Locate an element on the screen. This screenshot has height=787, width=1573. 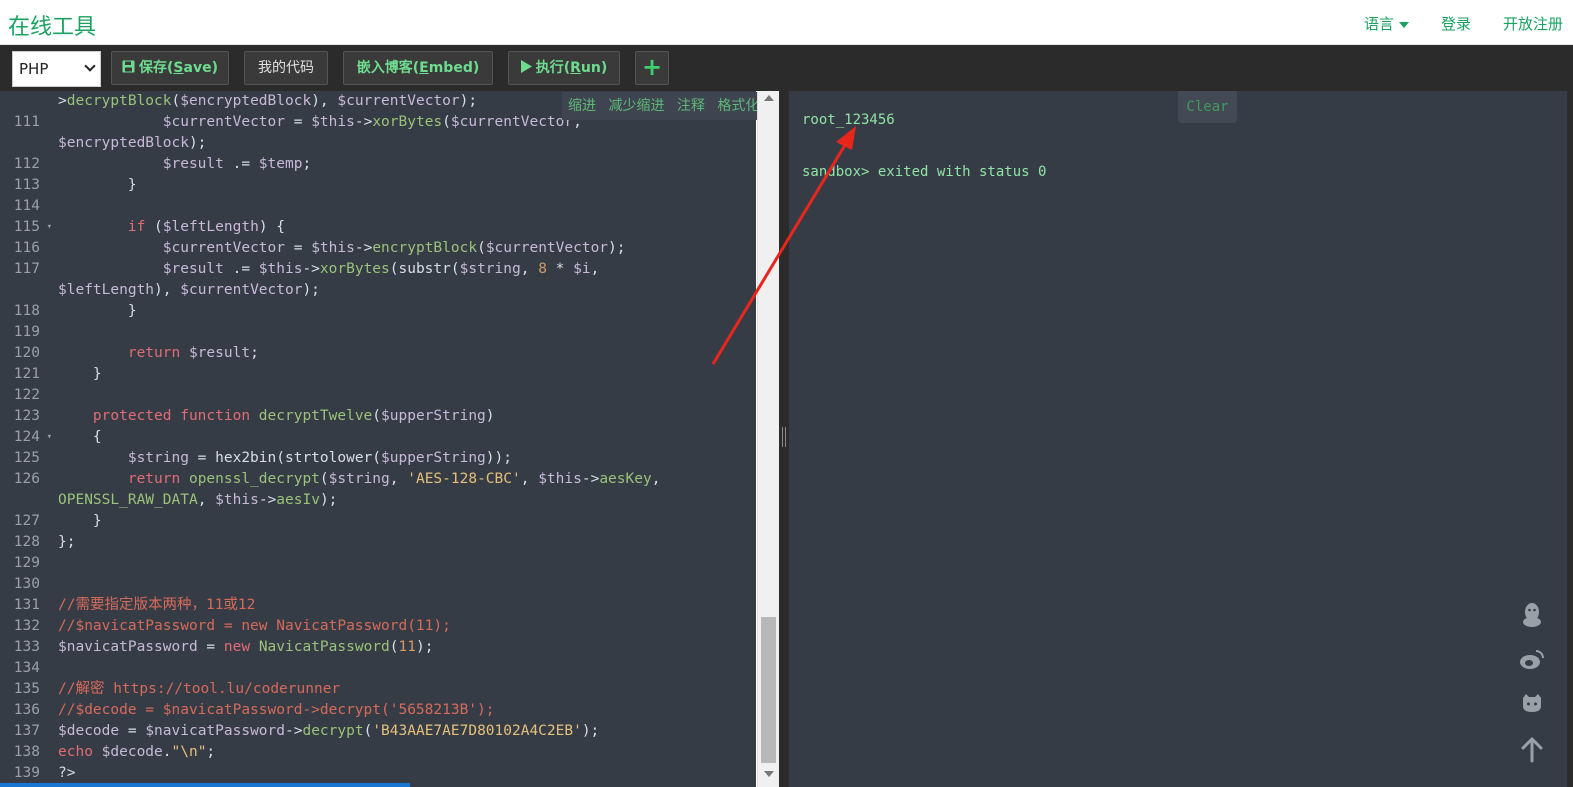
back-to-top-icon is located at coordinates (1532, 750).